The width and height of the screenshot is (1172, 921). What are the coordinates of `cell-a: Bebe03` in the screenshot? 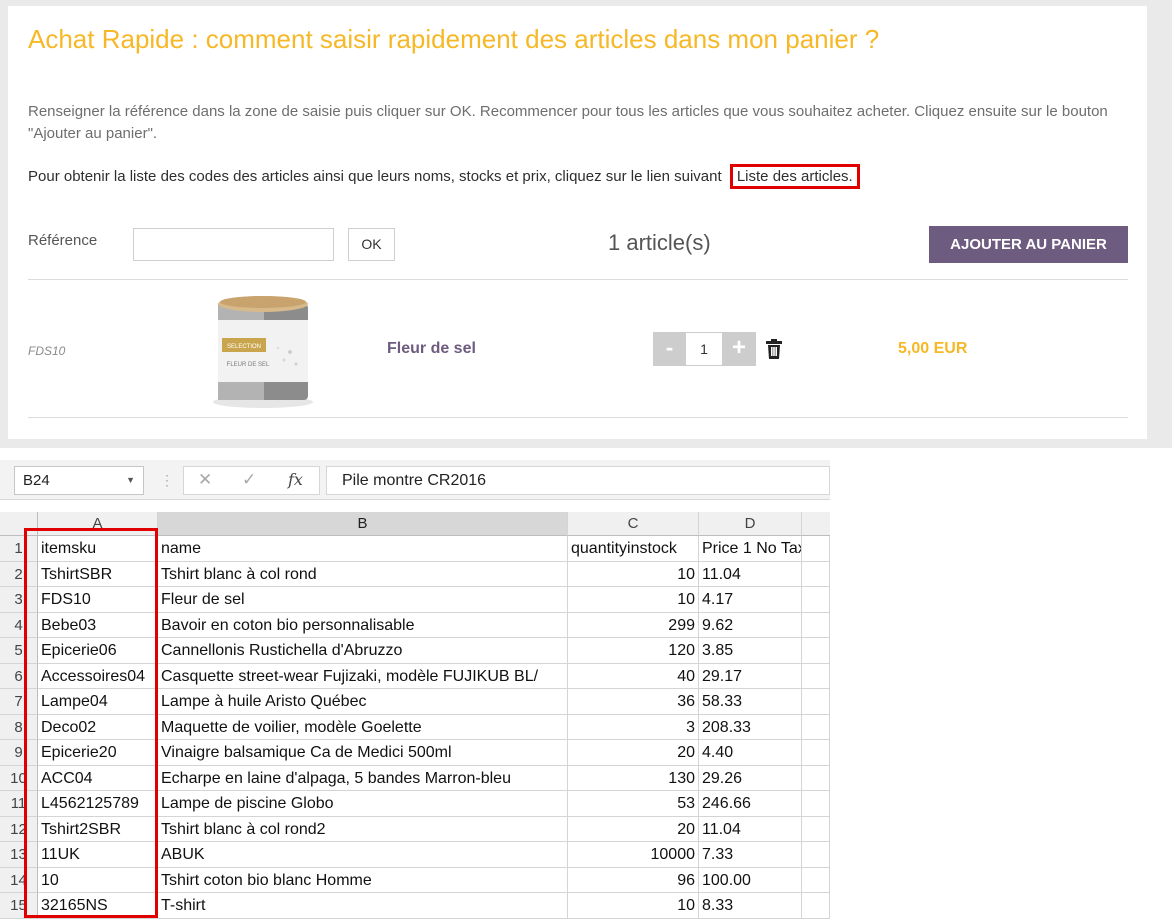 It's located at (98, 625).